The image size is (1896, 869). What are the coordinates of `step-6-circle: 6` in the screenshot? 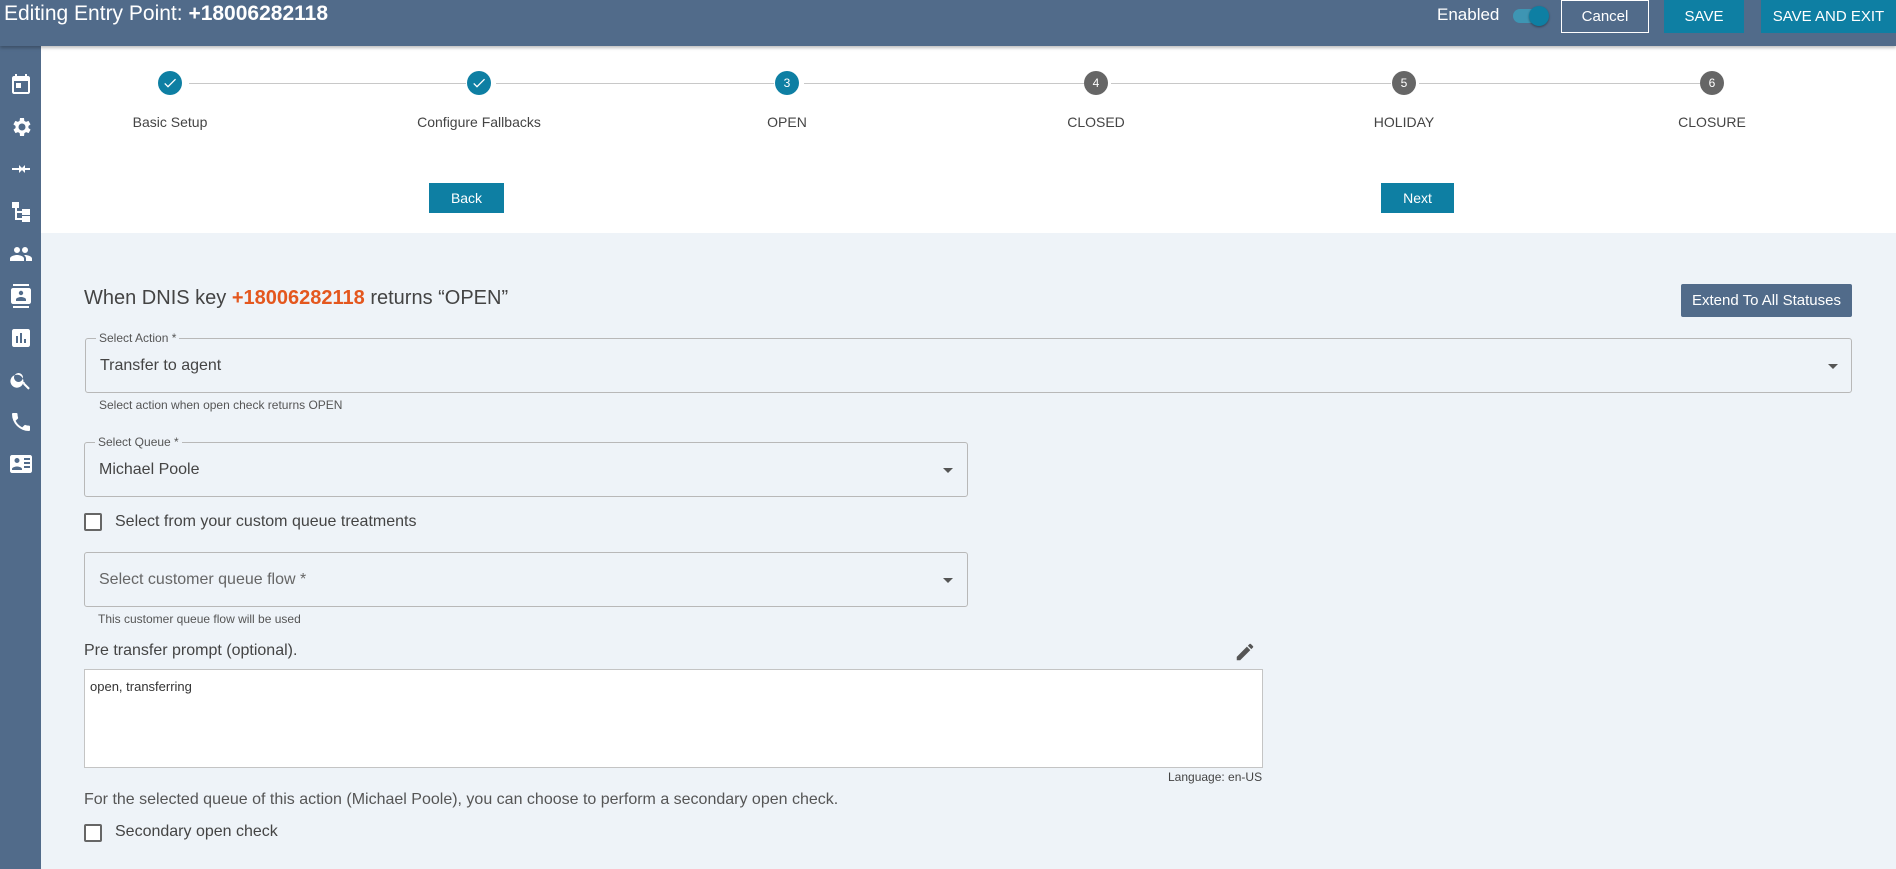 It's located at (1712, 83).